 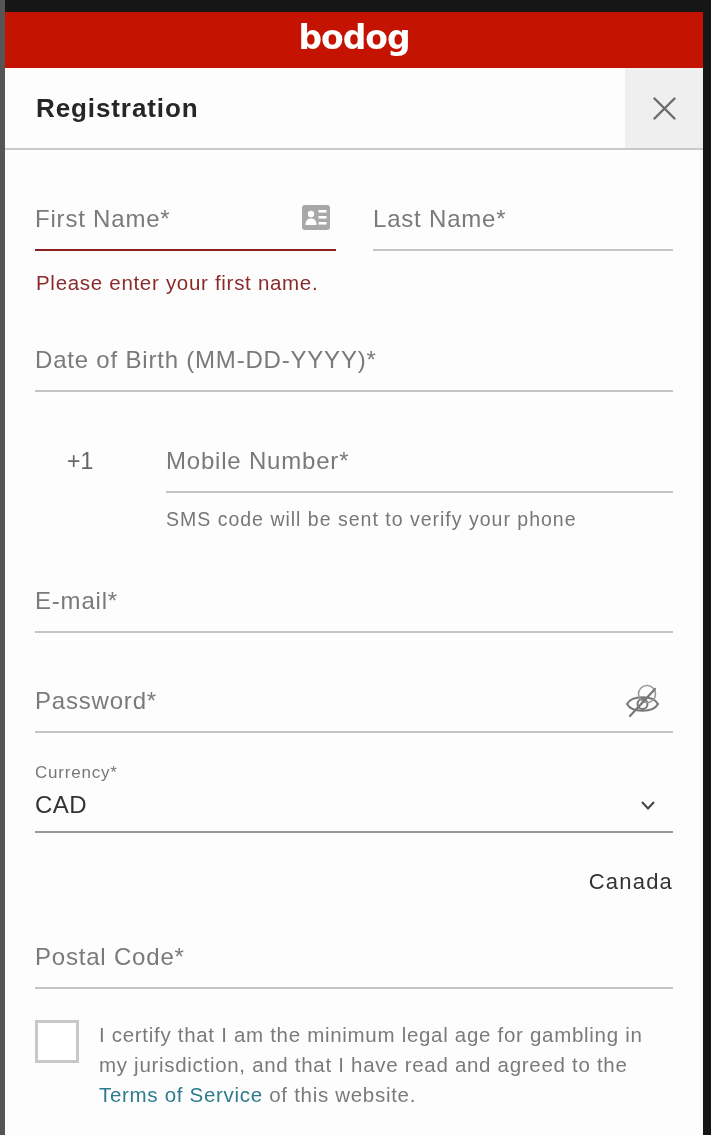 What do you see at coordinates (354, 798) in the screenshot?
I see `currency-select: Currency* CAD` at bounding box center [354, 798].